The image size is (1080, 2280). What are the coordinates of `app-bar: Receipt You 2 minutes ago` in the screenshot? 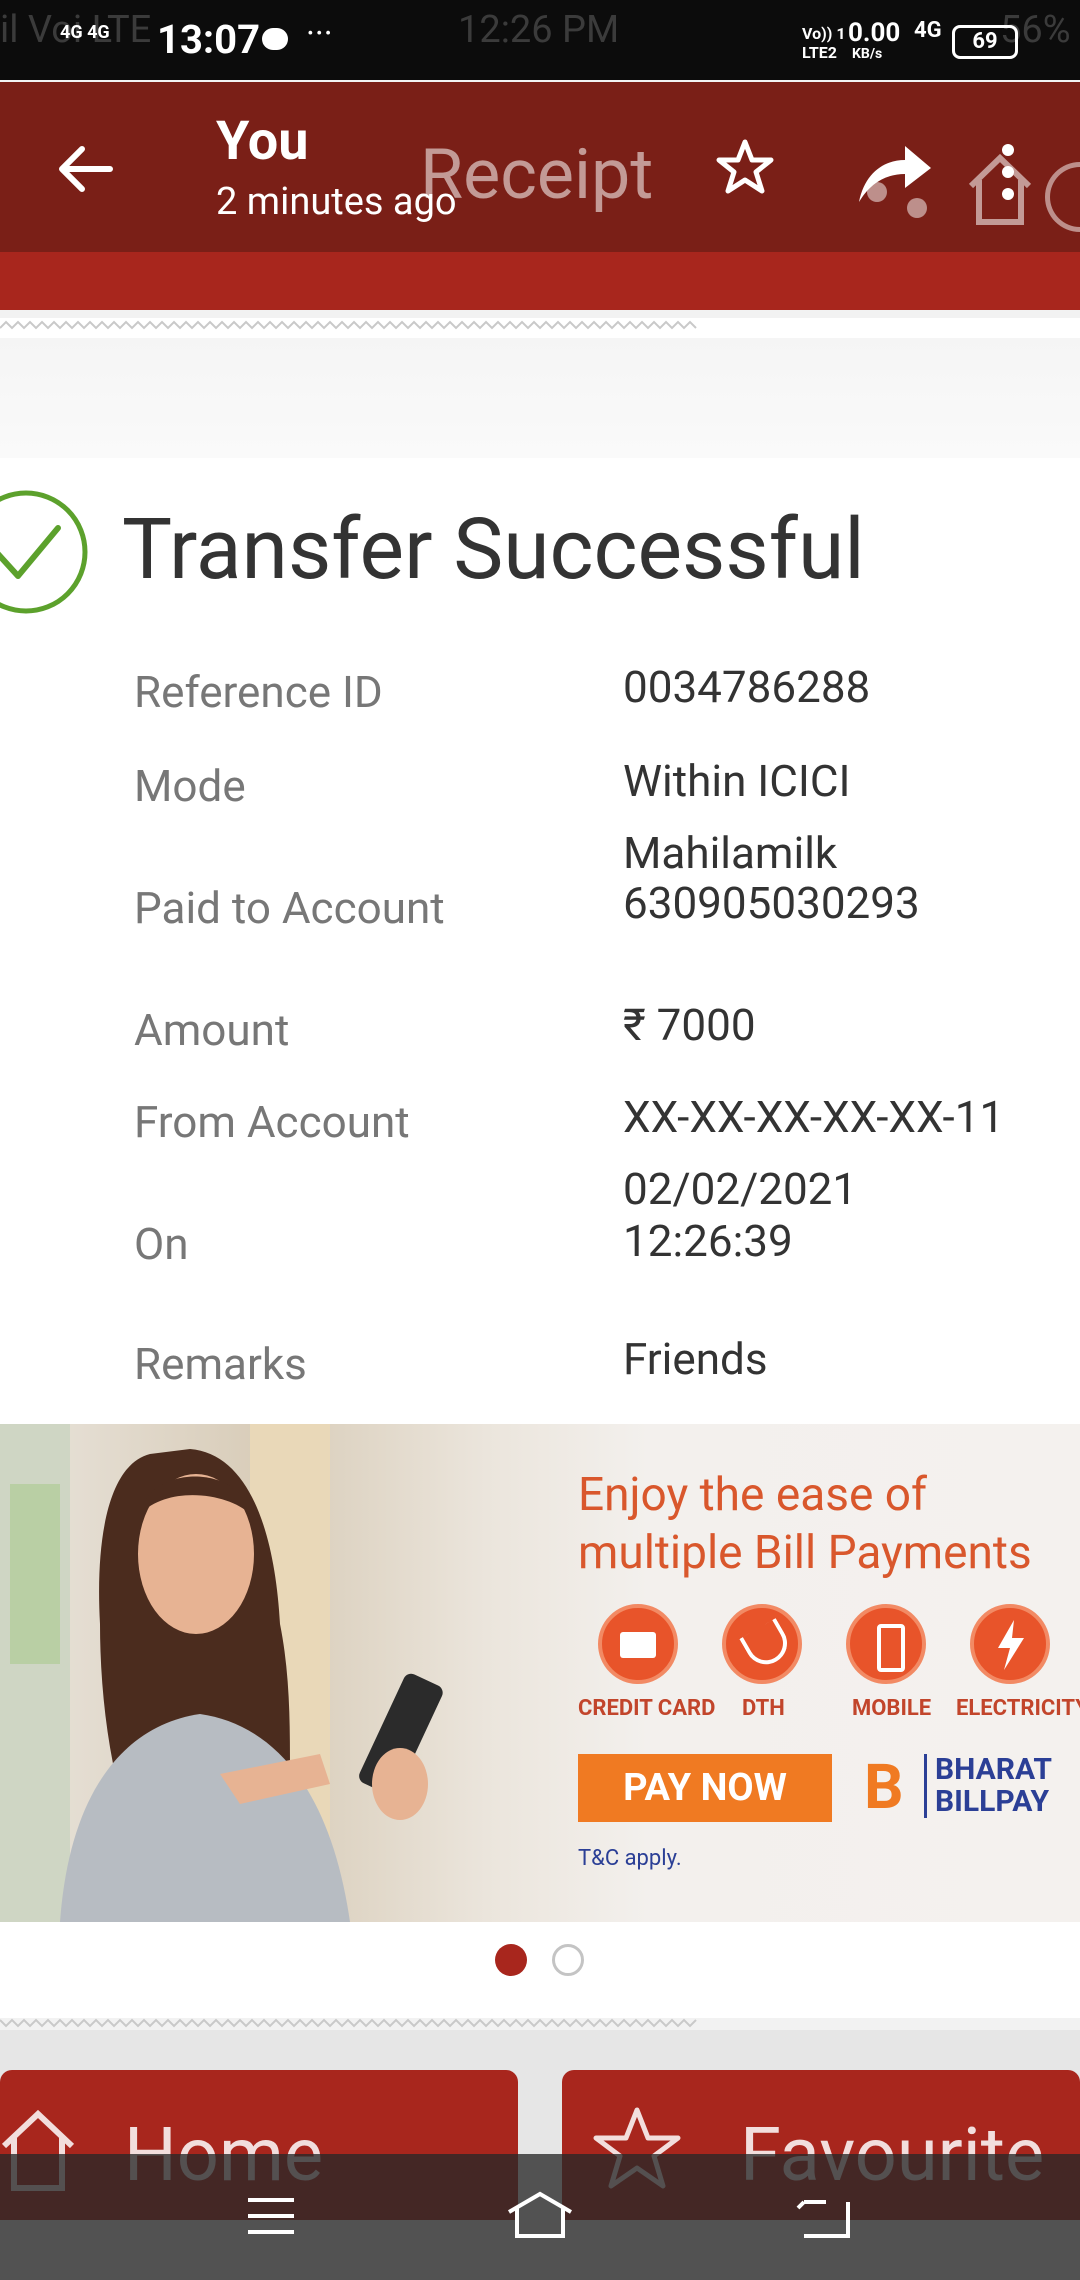 It's located at (540, 167).